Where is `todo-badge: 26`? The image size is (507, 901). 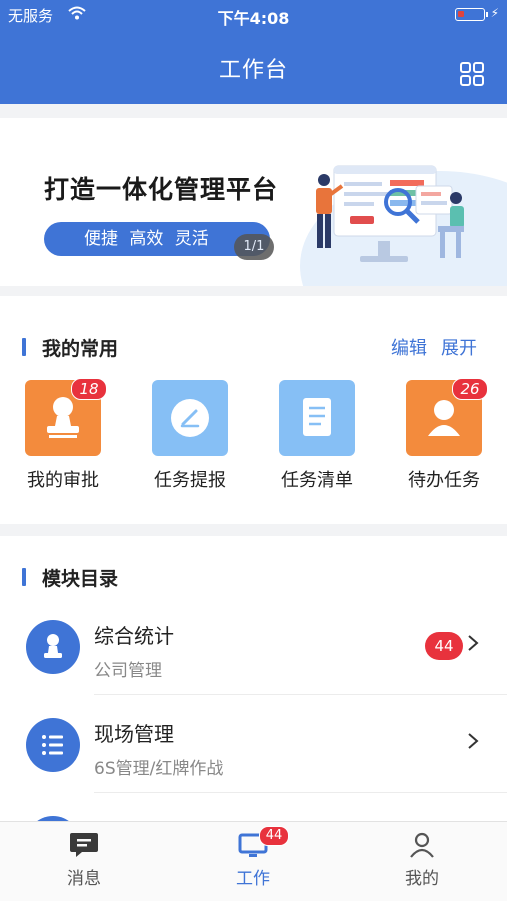
todo-badge: 26 is located at coordinates (470, 389).